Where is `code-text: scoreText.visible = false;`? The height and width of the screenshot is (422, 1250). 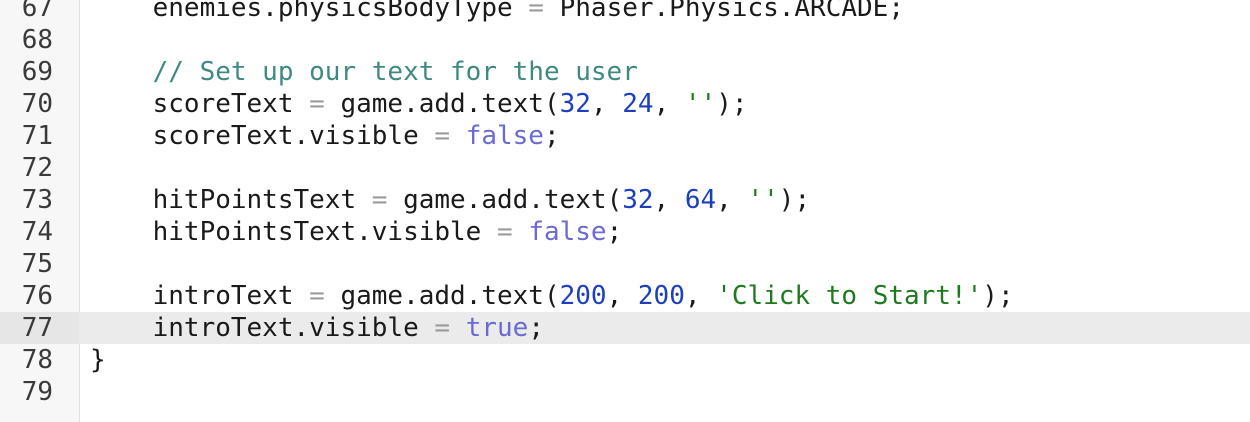
code-text: scoreText.visible = false; is located at coordinates (325, 136).